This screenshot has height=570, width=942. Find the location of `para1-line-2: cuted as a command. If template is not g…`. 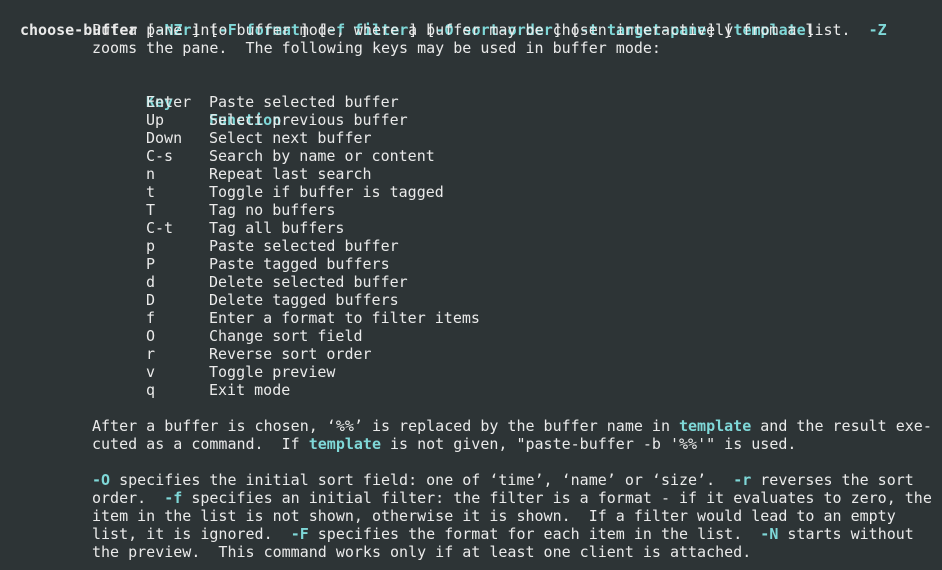

para1-line-2: cuted as a command. If template is not g… is located at coordinates (444, 444).